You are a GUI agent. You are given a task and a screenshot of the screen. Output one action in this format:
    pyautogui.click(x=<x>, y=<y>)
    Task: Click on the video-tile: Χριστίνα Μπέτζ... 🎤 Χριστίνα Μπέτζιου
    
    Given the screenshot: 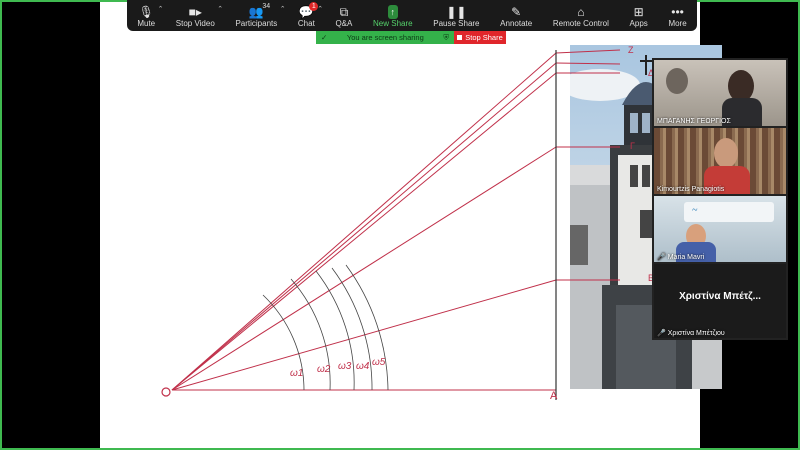 What is the action you would take?
    pyautogui.click(x=720, y=301)
    